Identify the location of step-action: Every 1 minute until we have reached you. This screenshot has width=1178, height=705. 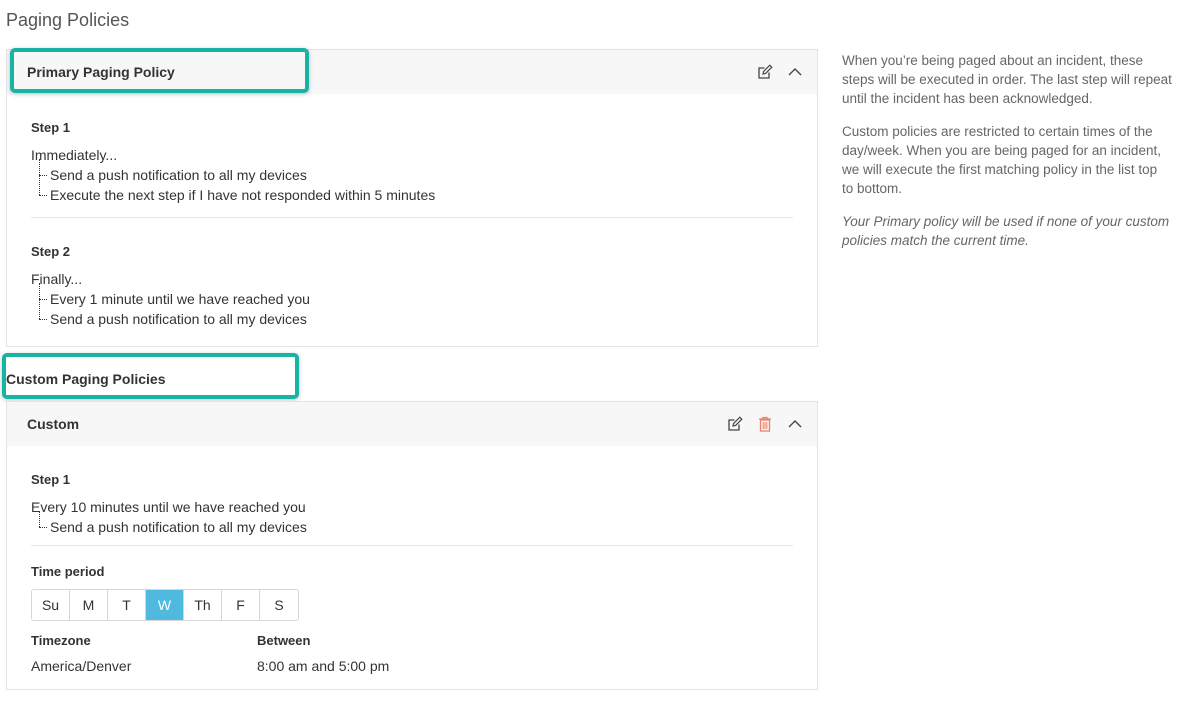
(416, 299).